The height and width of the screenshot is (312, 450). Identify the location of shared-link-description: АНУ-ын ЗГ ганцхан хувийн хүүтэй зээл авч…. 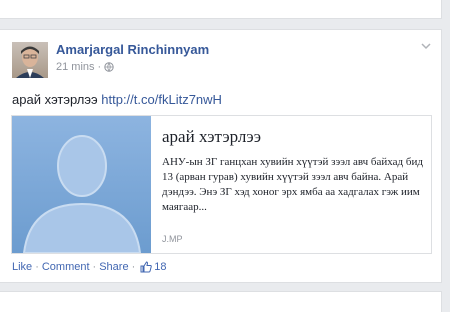
(292, 184).